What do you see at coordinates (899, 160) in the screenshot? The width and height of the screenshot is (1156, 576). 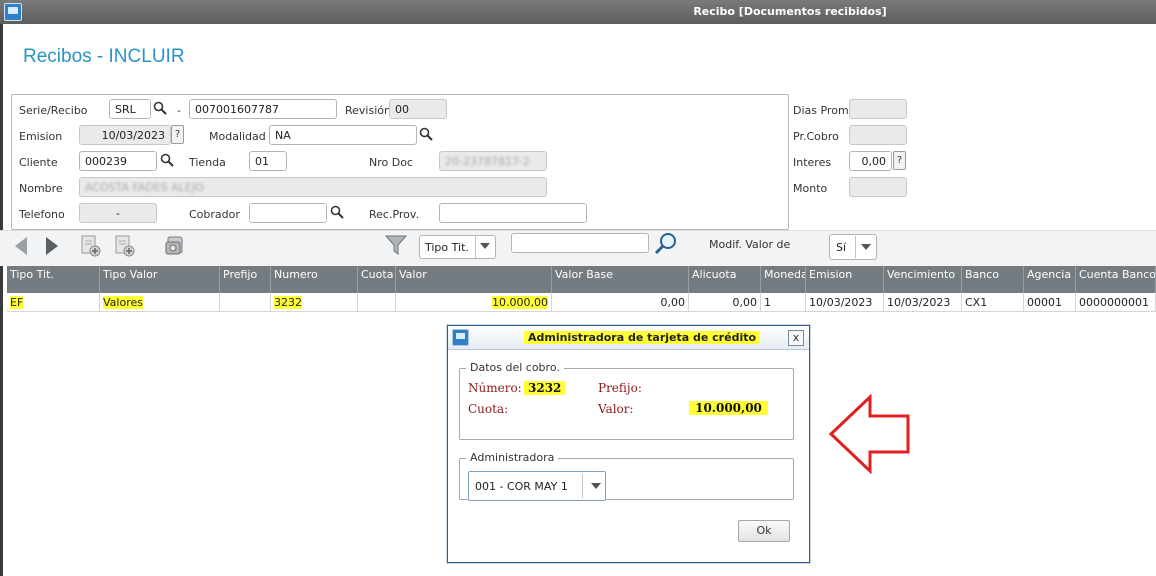 I see `interes-help-button: ?` at bounding box center [899, 160].